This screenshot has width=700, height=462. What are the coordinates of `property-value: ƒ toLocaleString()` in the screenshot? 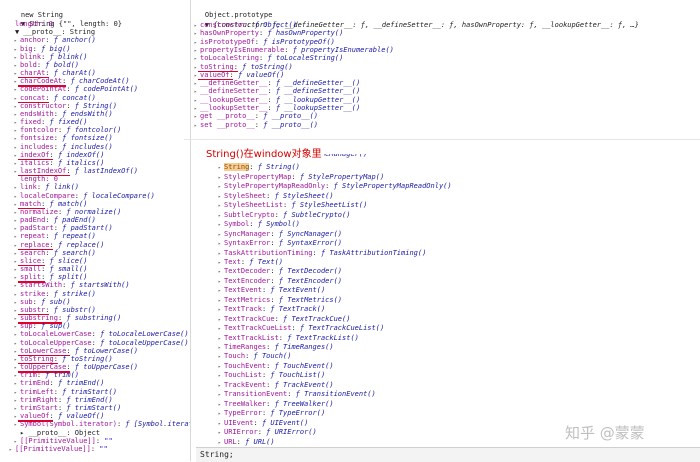 It's located at (305, 58).